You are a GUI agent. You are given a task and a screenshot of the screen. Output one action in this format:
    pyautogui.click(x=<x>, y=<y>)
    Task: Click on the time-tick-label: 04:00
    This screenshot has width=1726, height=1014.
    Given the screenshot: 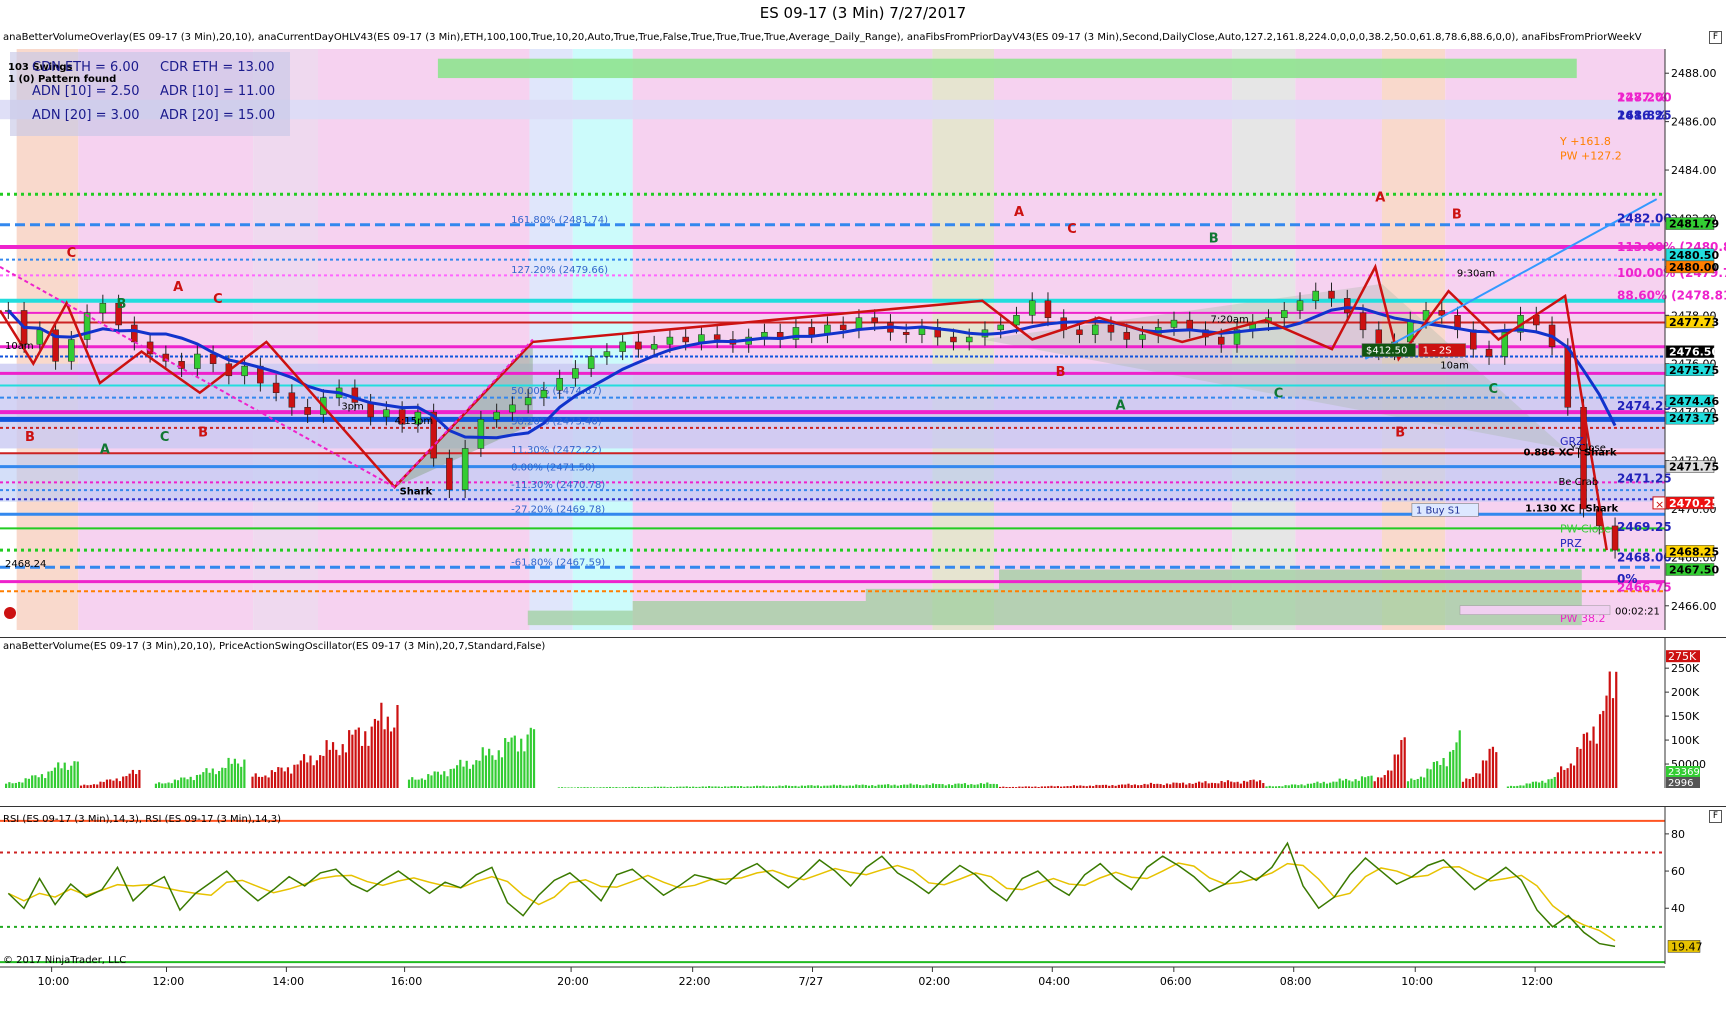 What is the action you would take?
    pyautogui.click(x=1054, y=981)
    